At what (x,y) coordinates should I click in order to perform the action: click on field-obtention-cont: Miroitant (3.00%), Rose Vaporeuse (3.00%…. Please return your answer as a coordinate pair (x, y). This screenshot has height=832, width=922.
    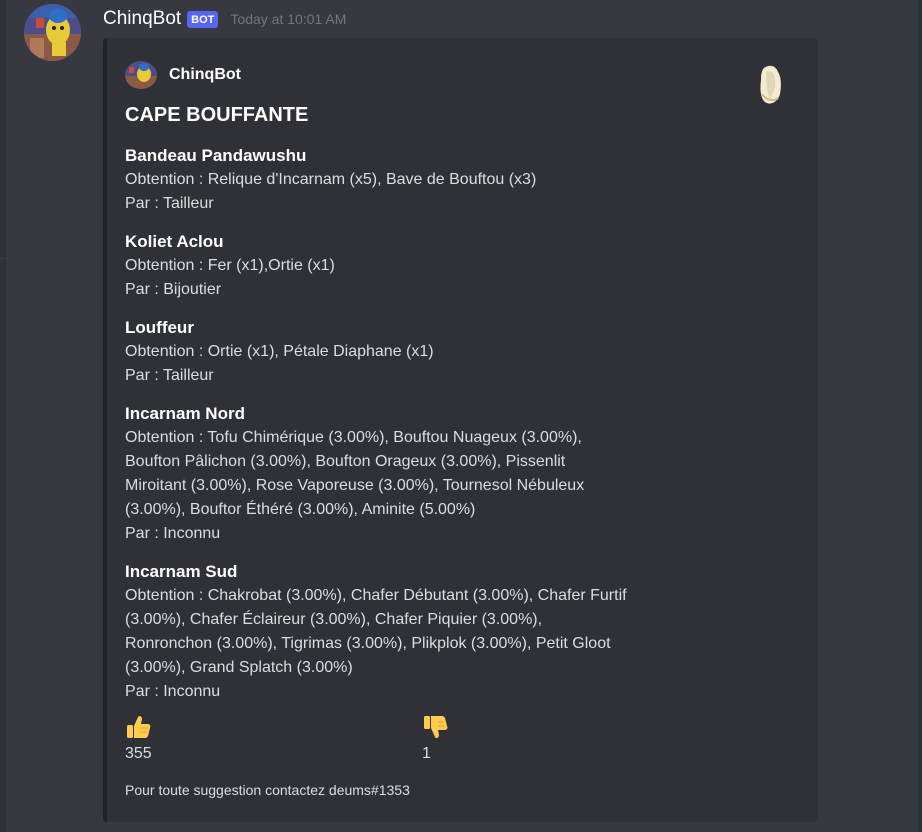
    Looking at the image, I should click on (355, 485).